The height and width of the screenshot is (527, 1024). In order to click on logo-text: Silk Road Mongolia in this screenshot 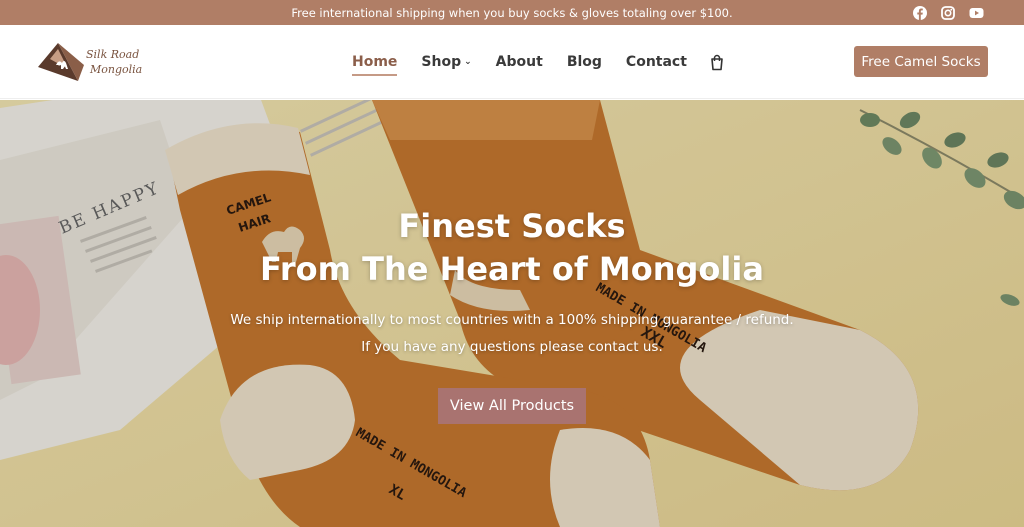, I will do `click(114, 62)`.